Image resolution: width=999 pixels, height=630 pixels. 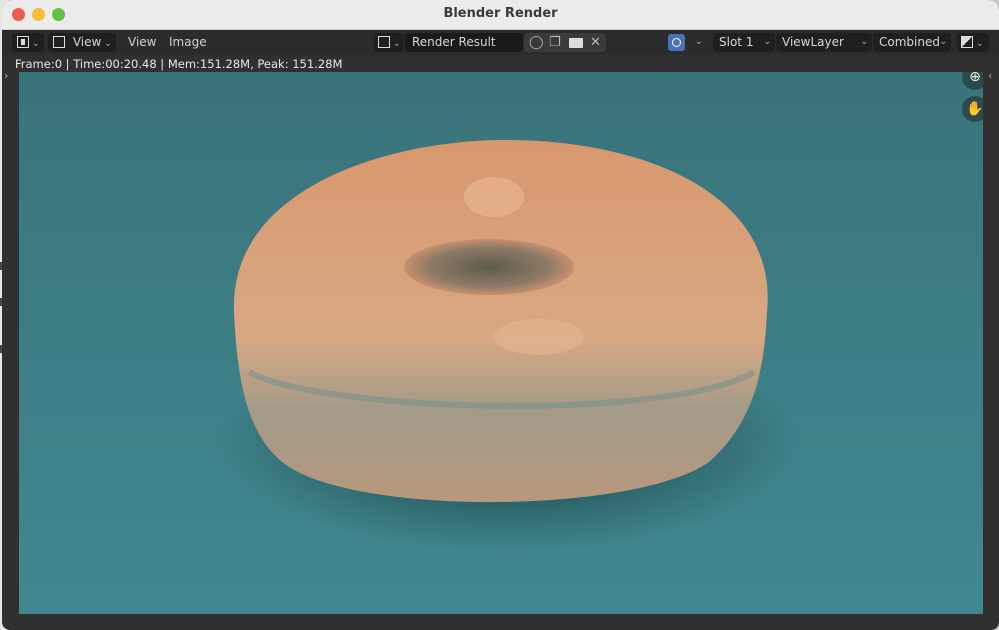 I want to click on editor-type-button: ⌄, so click(x=28, y=42).